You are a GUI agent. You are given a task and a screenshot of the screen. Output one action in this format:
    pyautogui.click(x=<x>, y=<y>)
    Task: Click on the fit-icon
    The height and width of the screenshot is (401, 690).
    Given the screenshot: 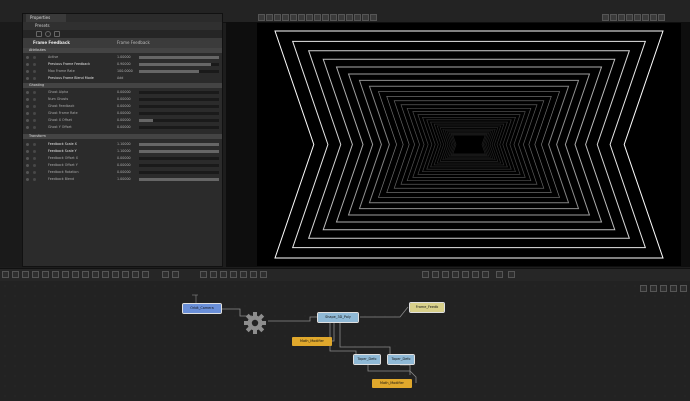 What is the action you would take?
    pyautogui.click(x=673, y=288)
    